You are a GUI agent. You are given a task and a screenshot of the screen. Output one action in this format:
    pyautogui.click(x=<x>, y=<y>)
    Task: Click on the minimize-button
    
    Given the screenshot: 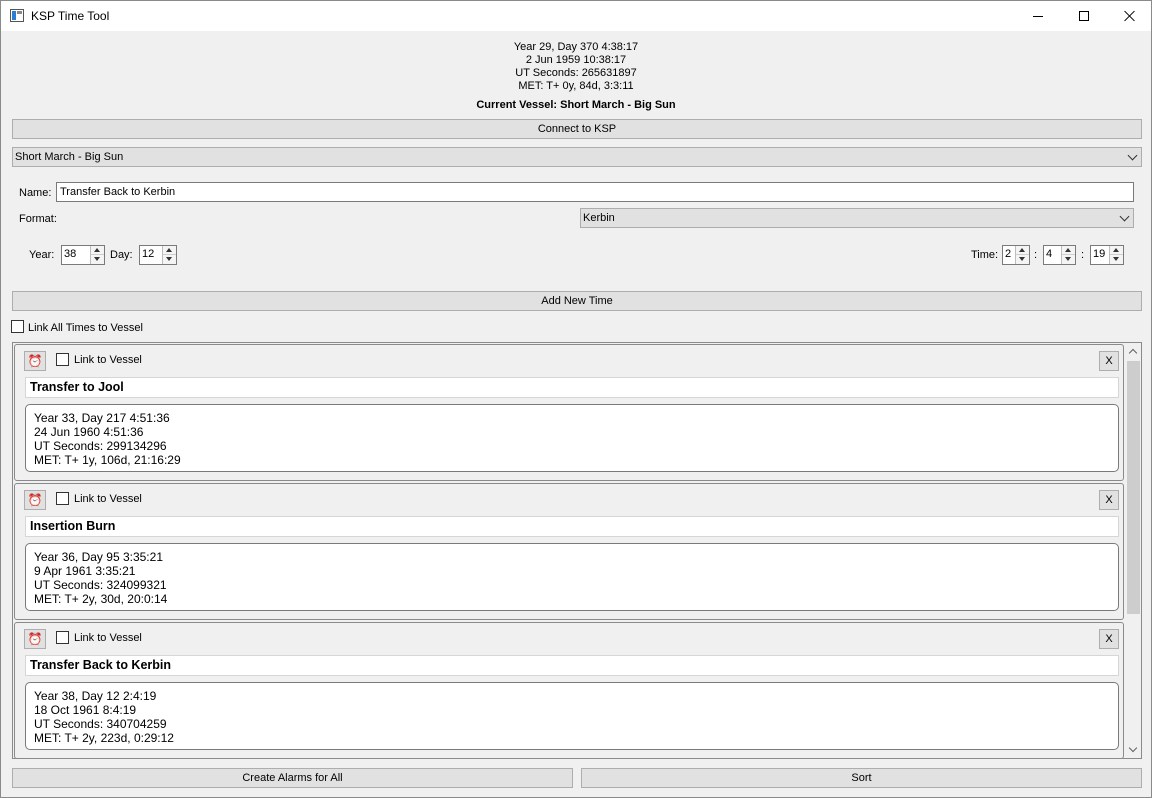 What is the action you would take?
    pyautogui.click(x=1038, y=16)
    